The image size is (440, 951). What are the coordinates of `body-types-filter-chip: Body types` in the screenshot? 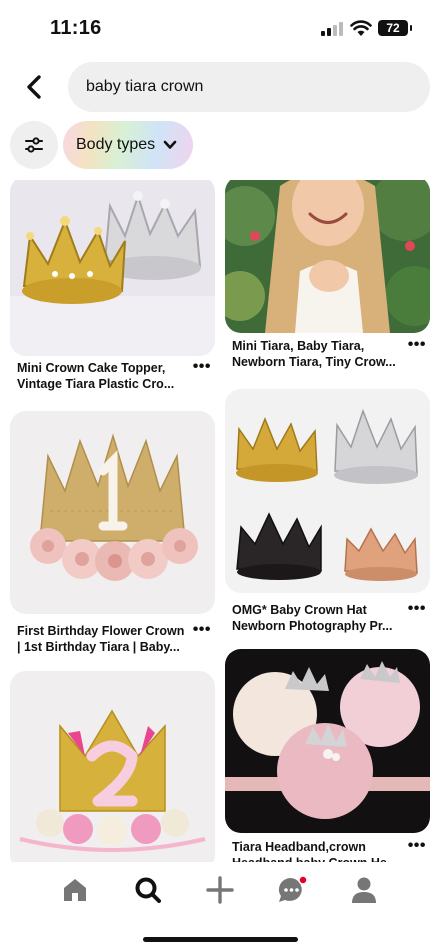 It's located at (128, 145).